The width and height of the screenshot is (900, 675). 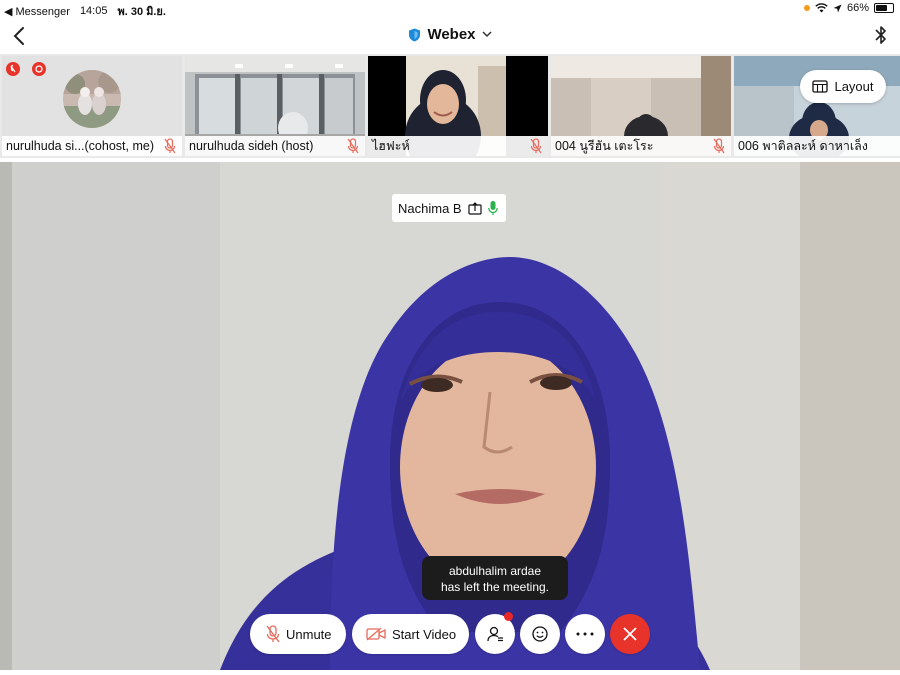 What do you see at coordinates (13, 69) in the screenshot?
I see `muted-badge-icon` at bounding box center [13, 69].